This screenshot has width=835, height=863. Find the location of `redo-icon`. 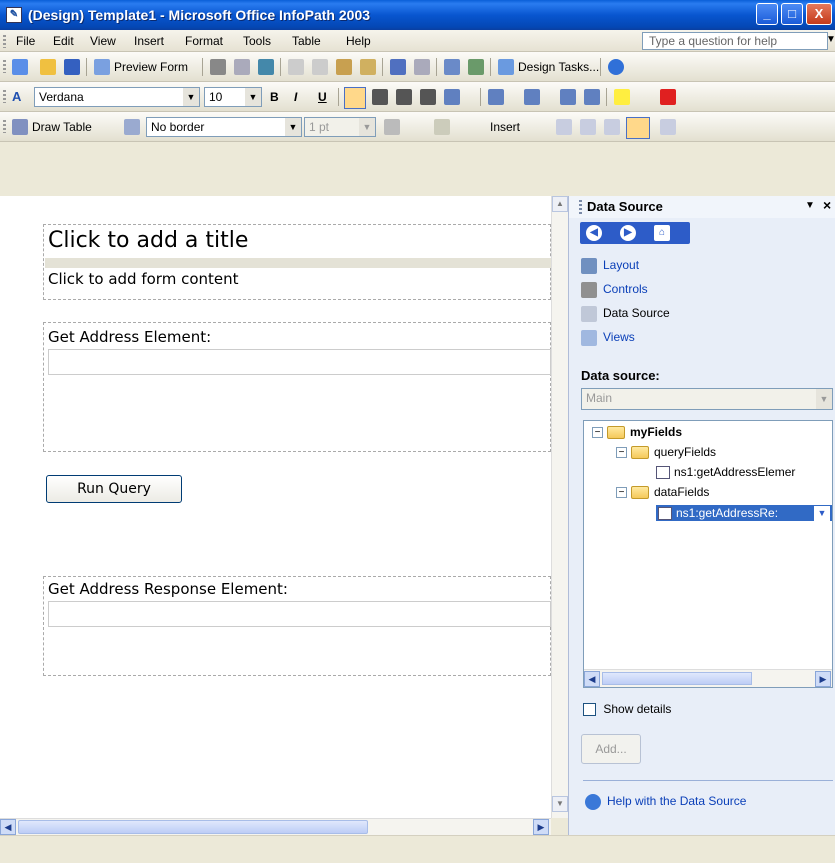

redo-icon is located at coordinates (422, 67).